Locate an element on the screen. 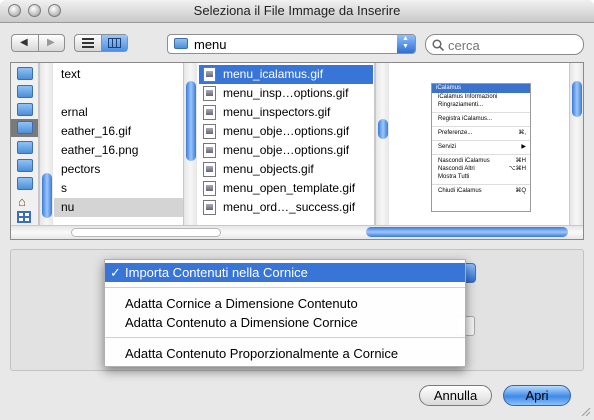  menu-item-label: Adatta Contenuto a Dimensione Cornice is located at coordinates (241, 322).